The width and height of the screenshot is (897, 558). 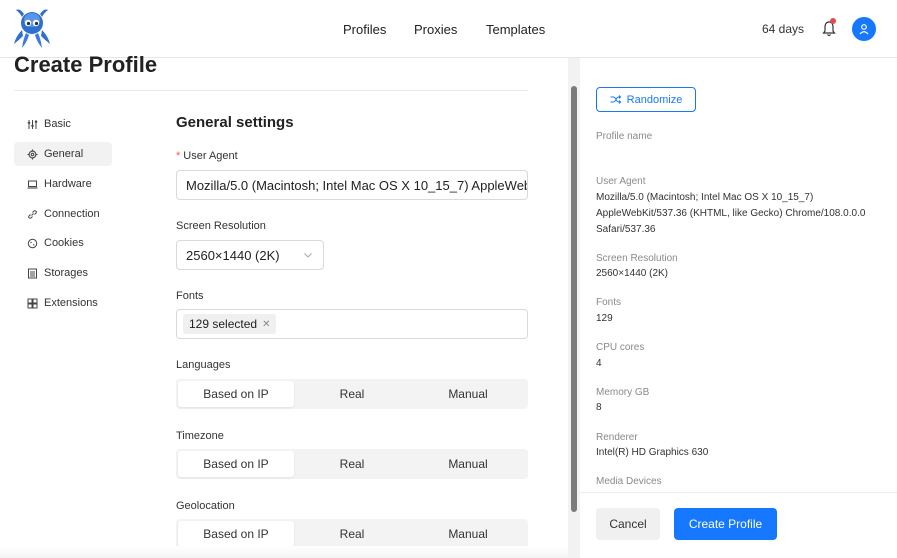 What do you see at coordinates (621, 181) in the screenshot?
I see `summary-user-agent-label: User Agent` at bounding box center [621, 181].